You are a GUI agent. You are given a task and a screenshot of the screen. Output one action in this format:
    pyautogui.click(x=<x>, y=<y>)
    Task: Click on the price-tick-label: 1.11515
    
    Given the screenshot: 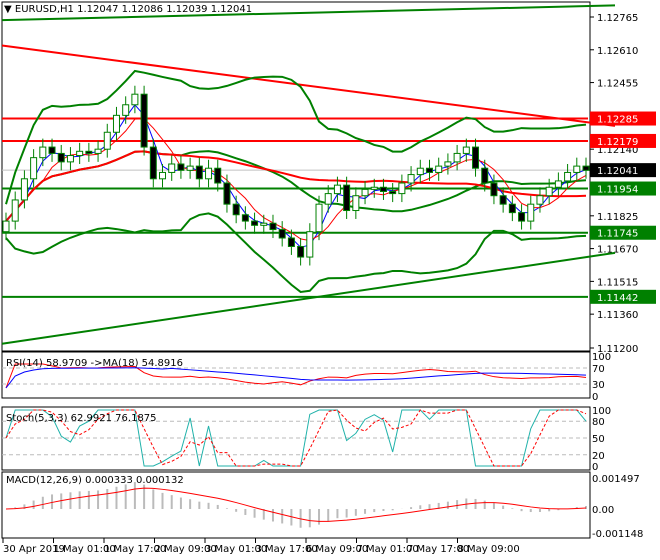 What is the action you would take?
    pyautogui.click(x=617, y=282)
    